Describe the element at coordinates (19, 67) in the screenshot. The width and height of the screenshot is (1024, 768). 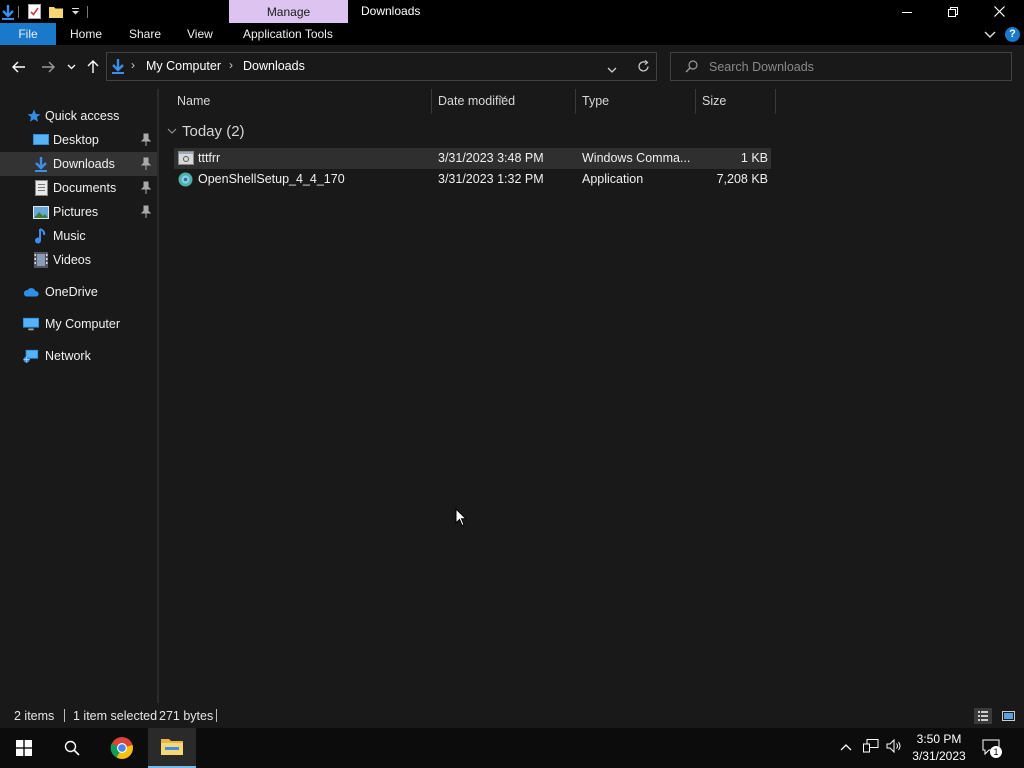
I see `back-button` at that location.